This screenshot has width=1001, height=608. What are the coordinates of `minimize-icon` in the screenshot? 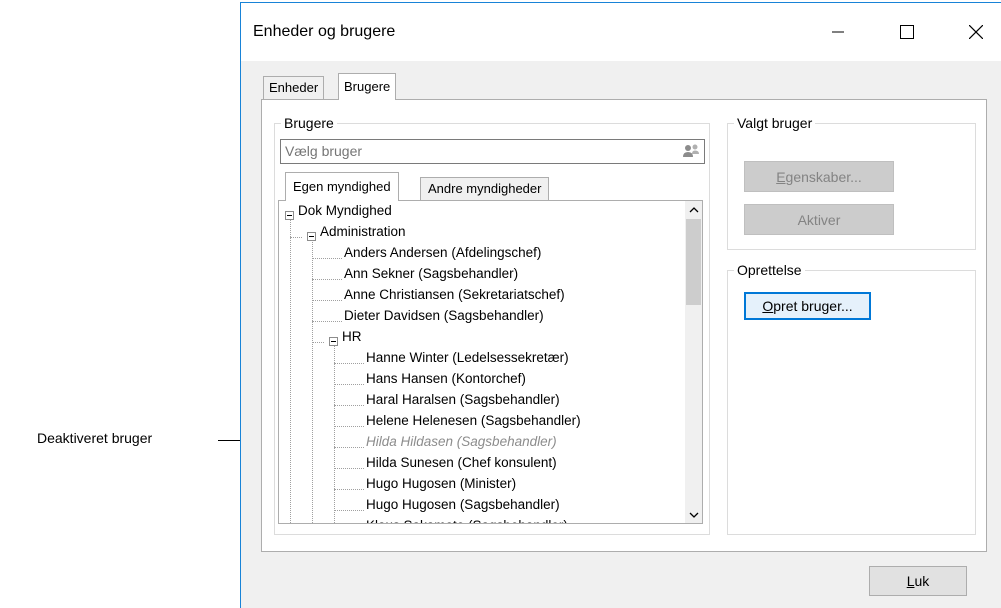 It's located at (838, 32).